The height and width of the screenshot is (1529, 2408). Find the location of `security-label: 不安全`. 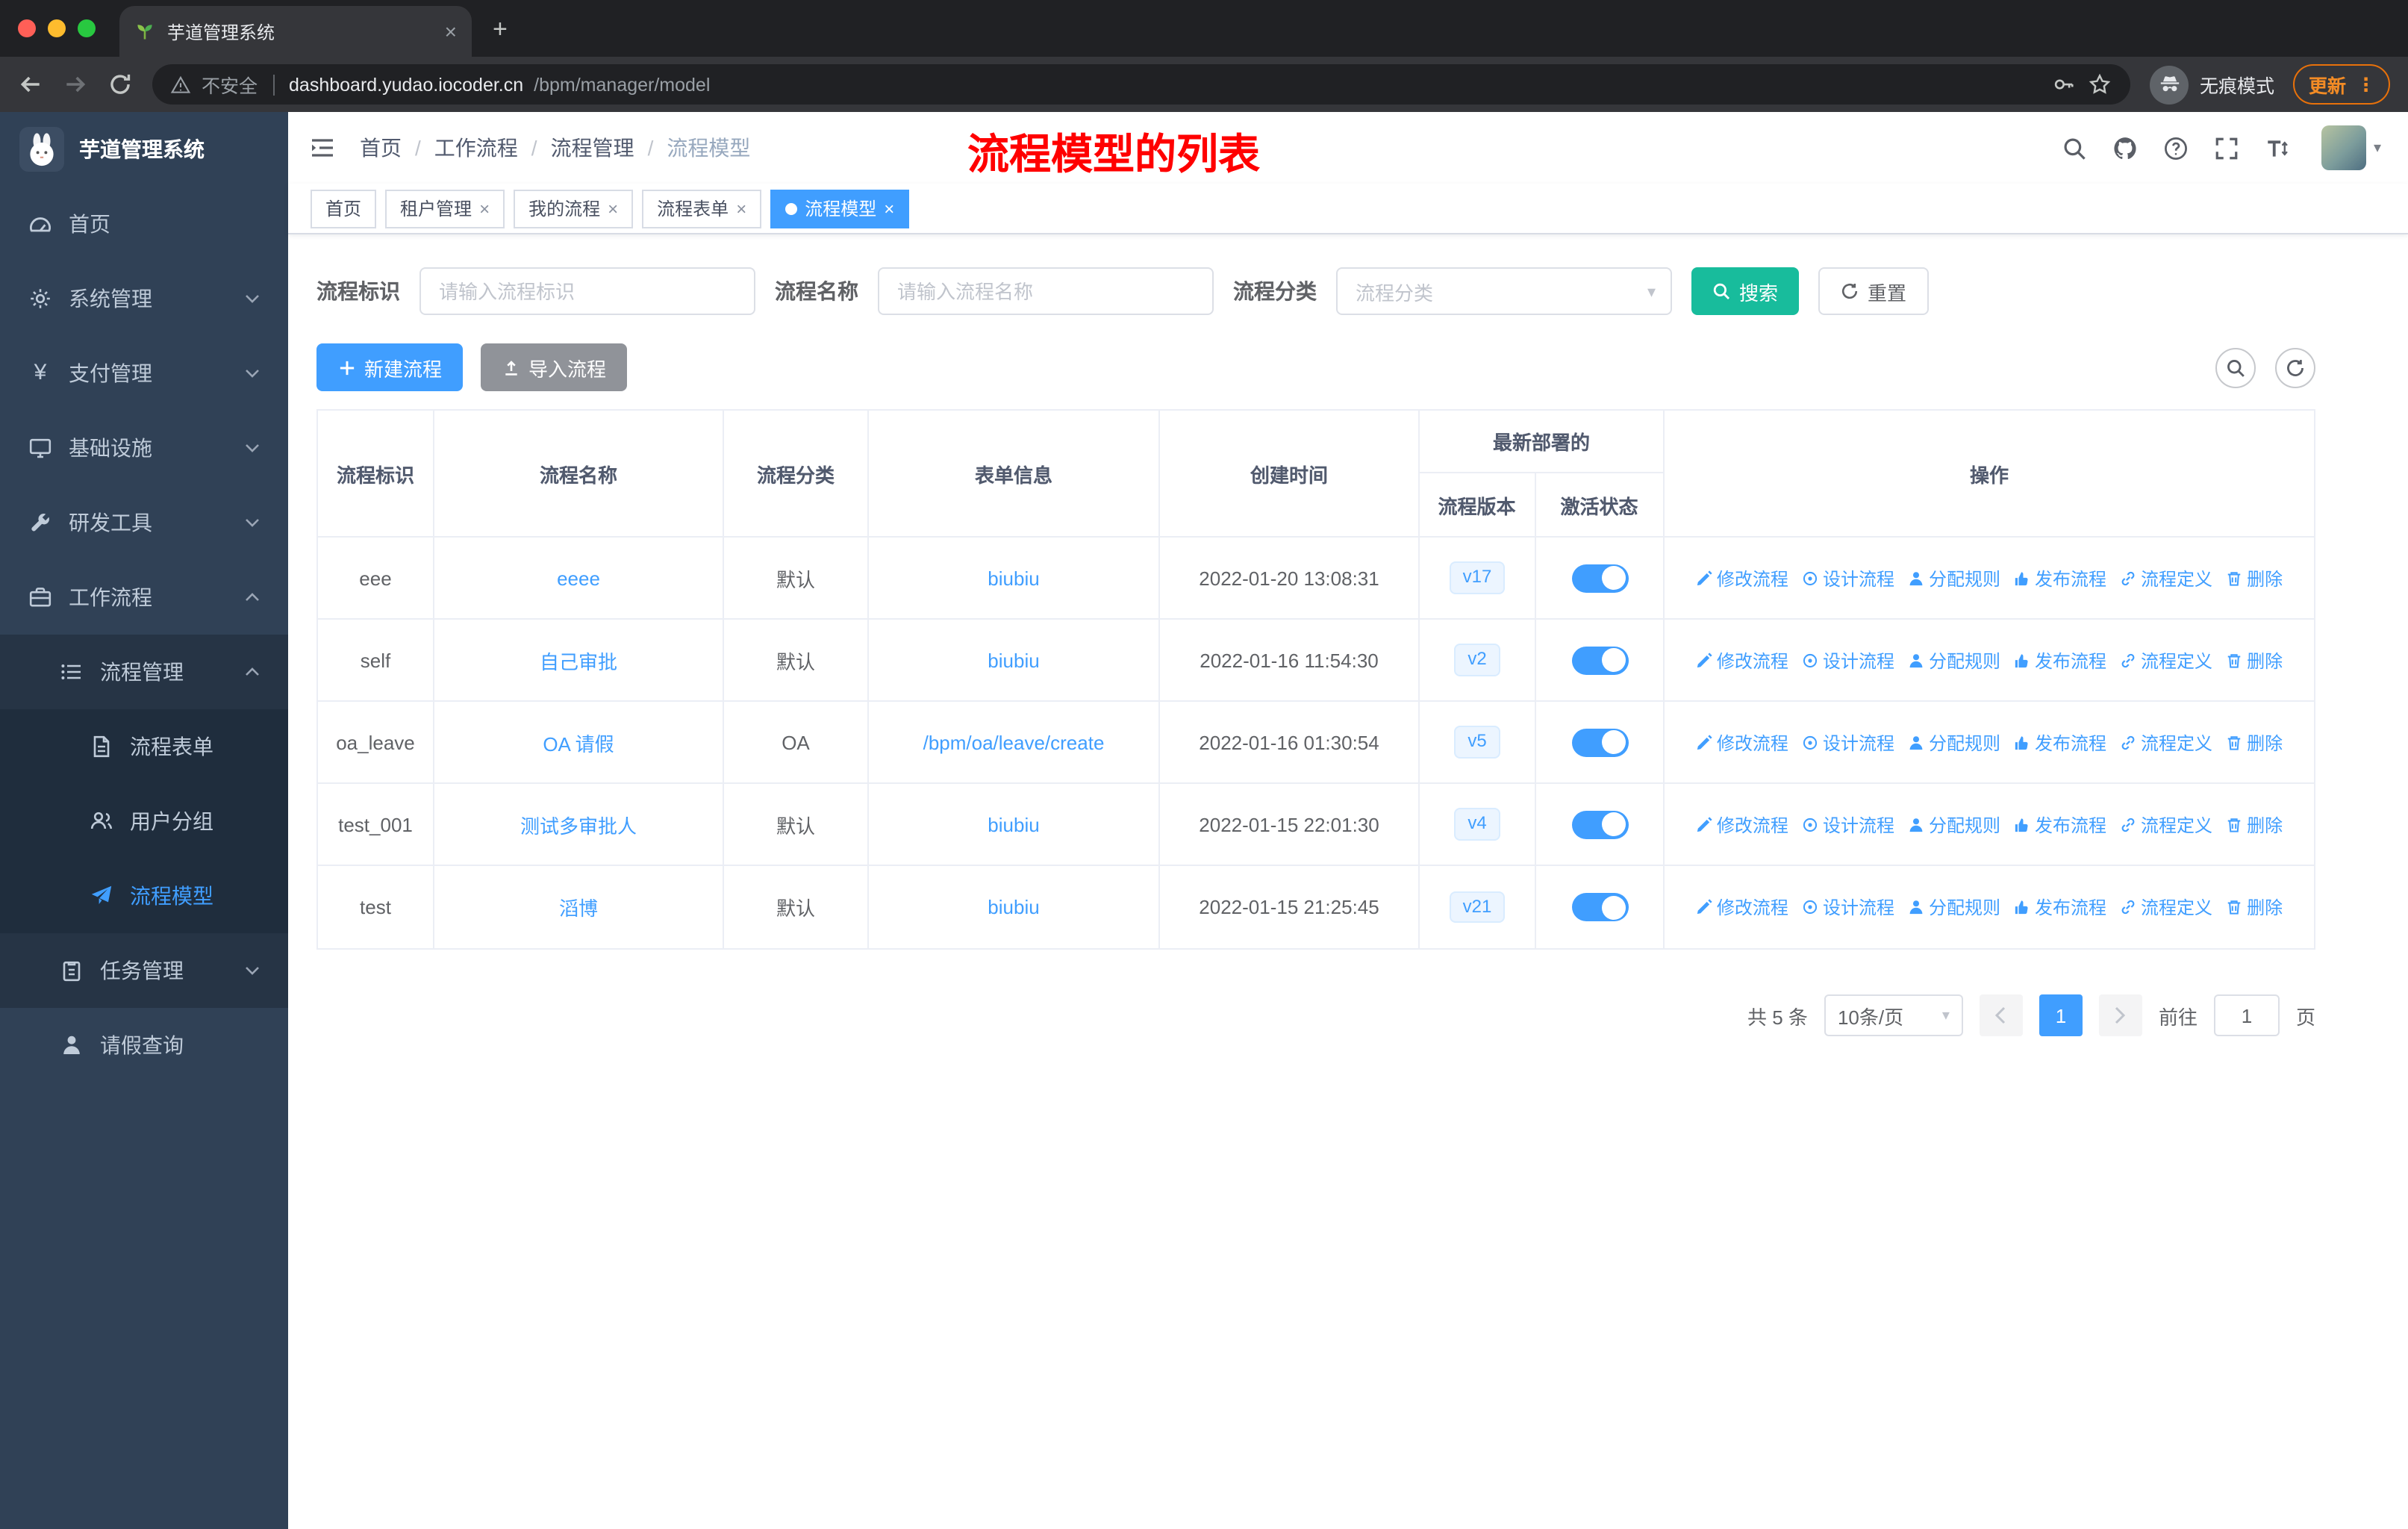

security-label: 不安全 is located at coordinates (230, 84).